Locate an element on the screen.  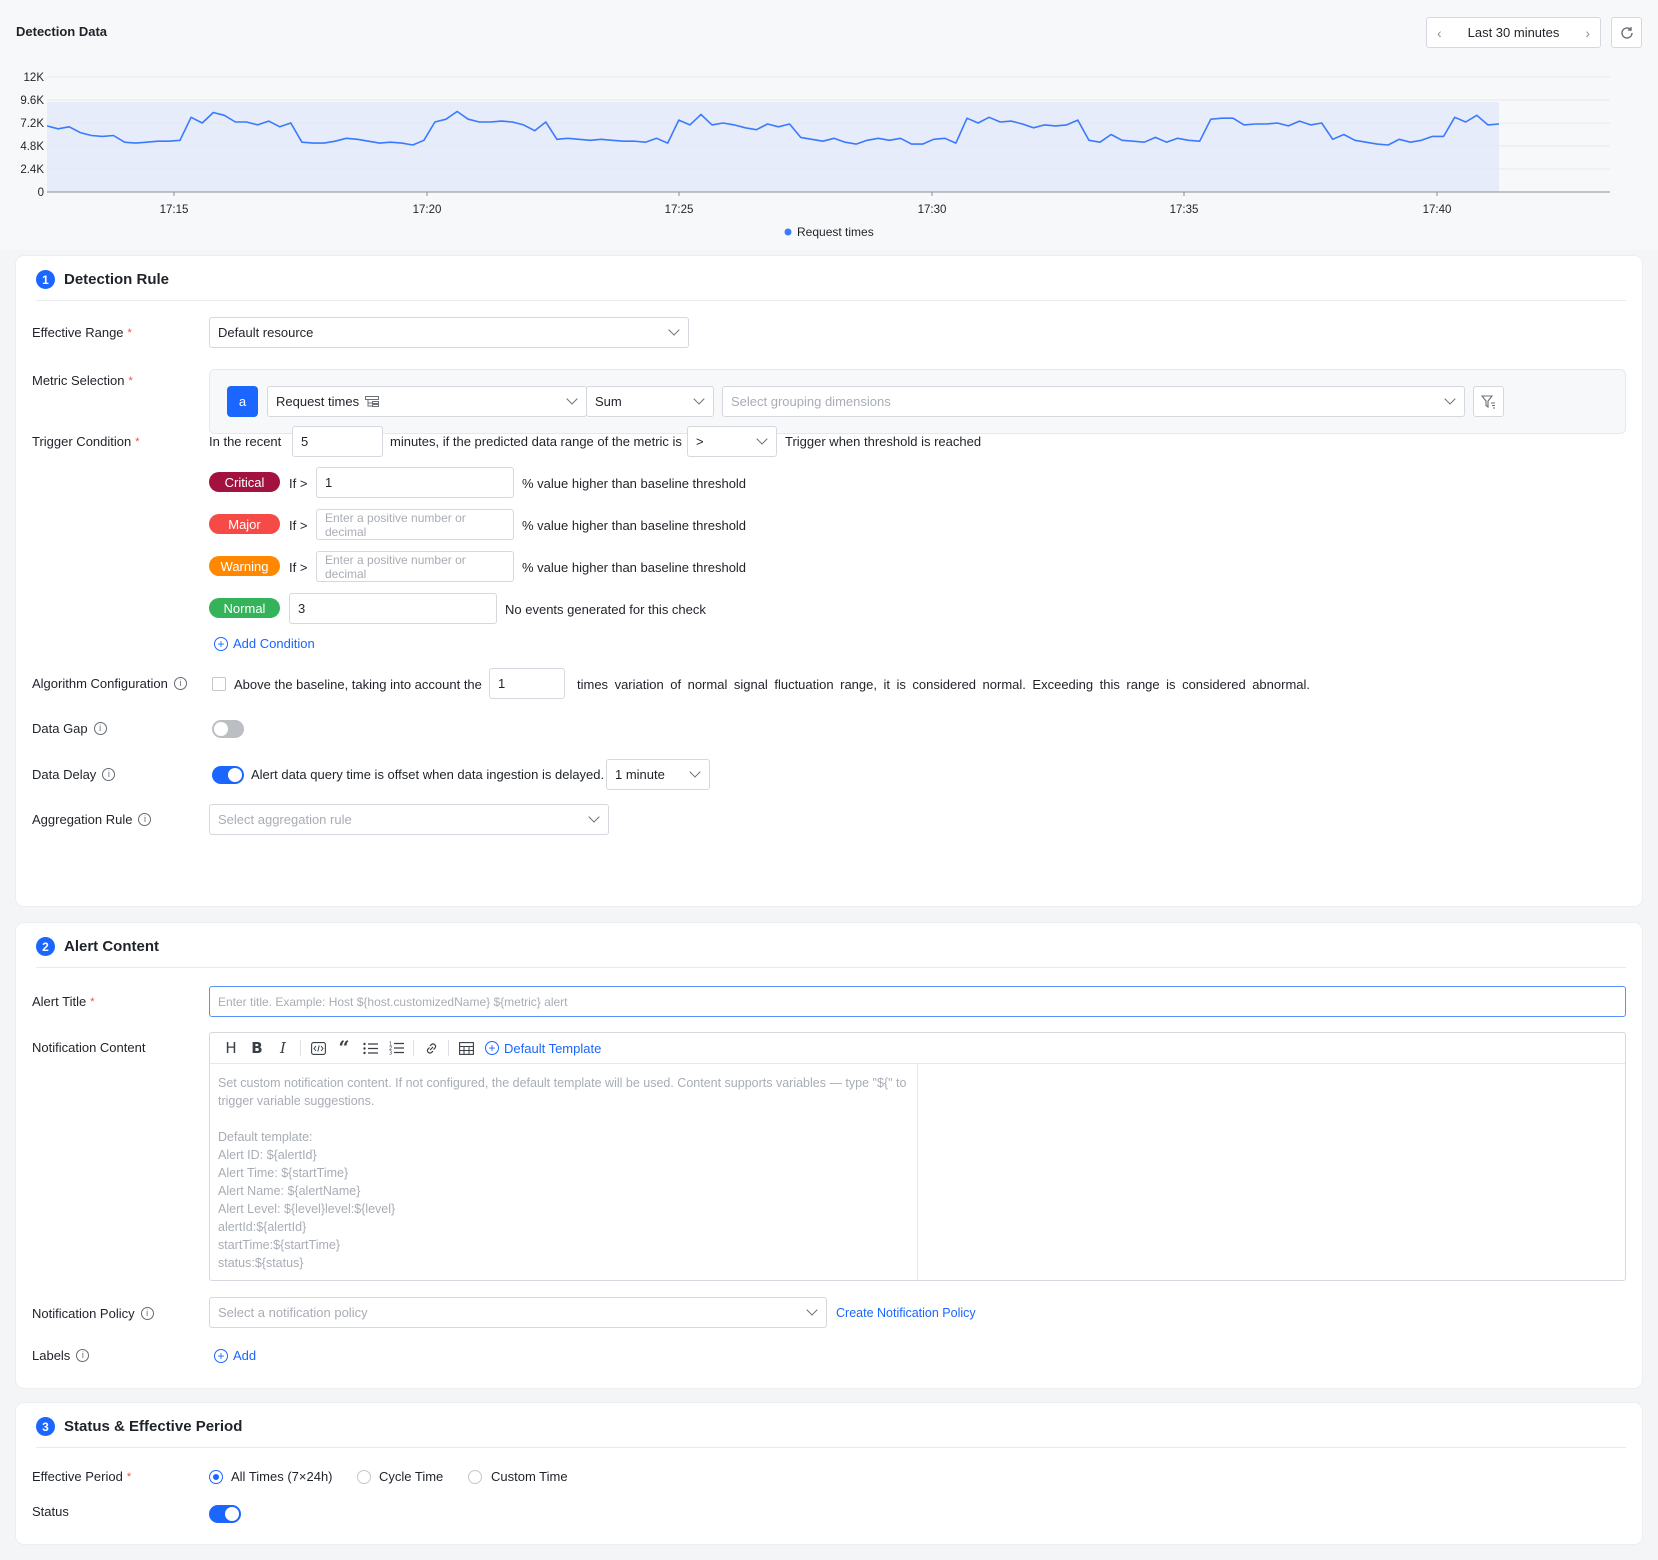
svg-text: 3 is located at coordinates (390, 1053).